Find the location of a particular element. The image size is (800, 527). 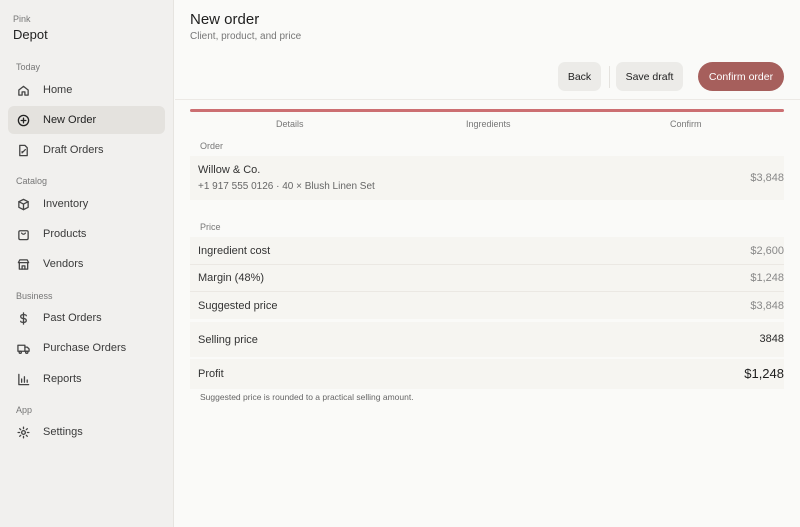

sidebar-item-past-orders: Past Orders is located at coordinates (86, 318).